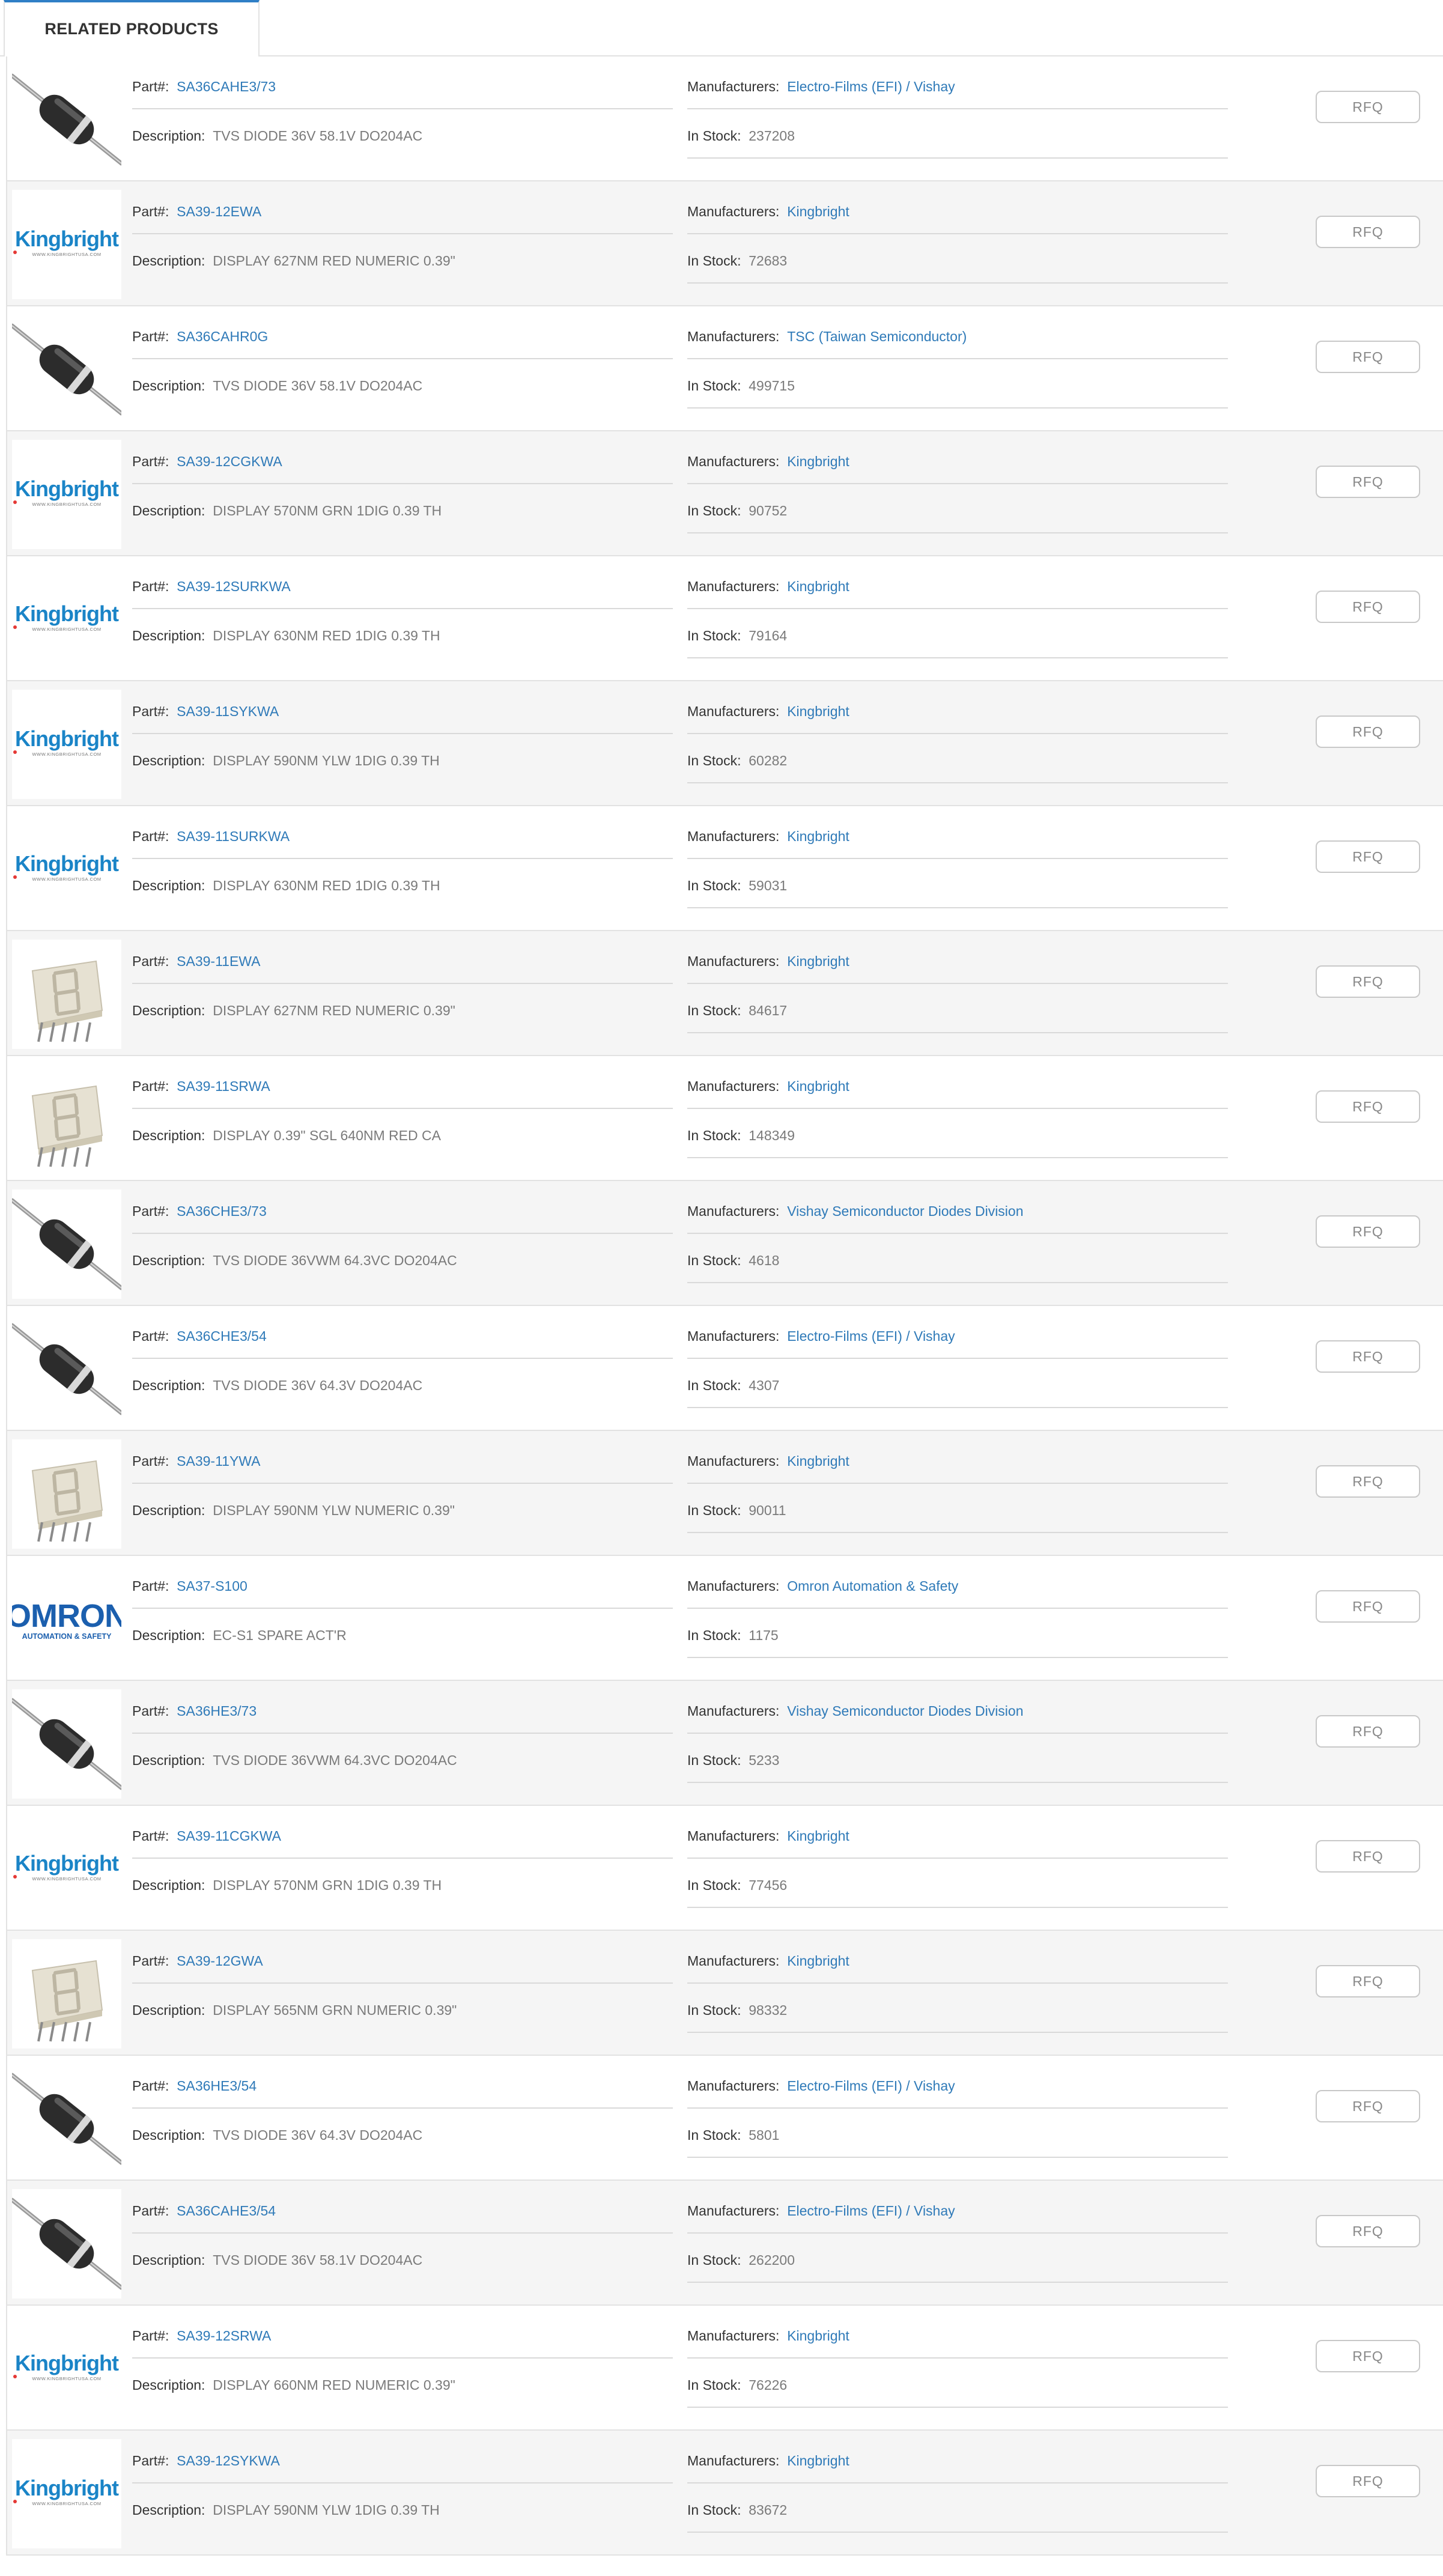 This screenshot has height=2576, width=1443. I want to click on part-number-link: SA36HE3/54, so click(217, 2086).